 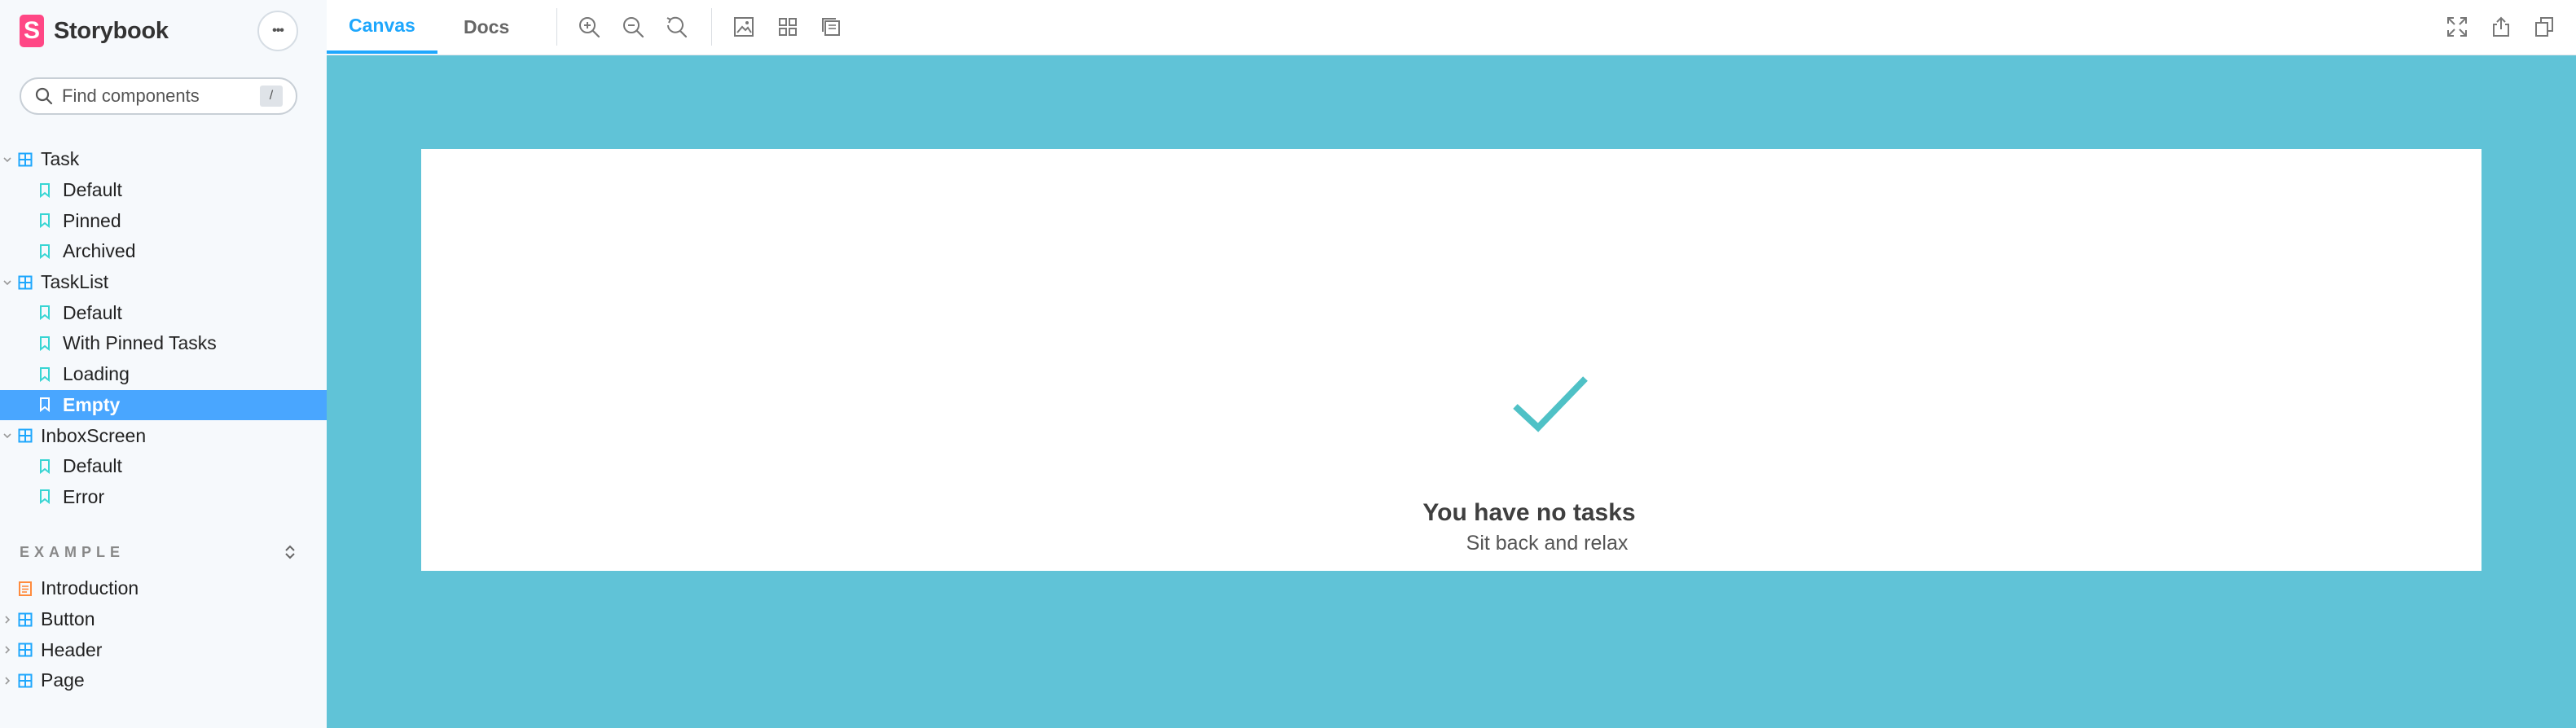 I want to click on expand-collapse-icon, so click(x=290, y=552).